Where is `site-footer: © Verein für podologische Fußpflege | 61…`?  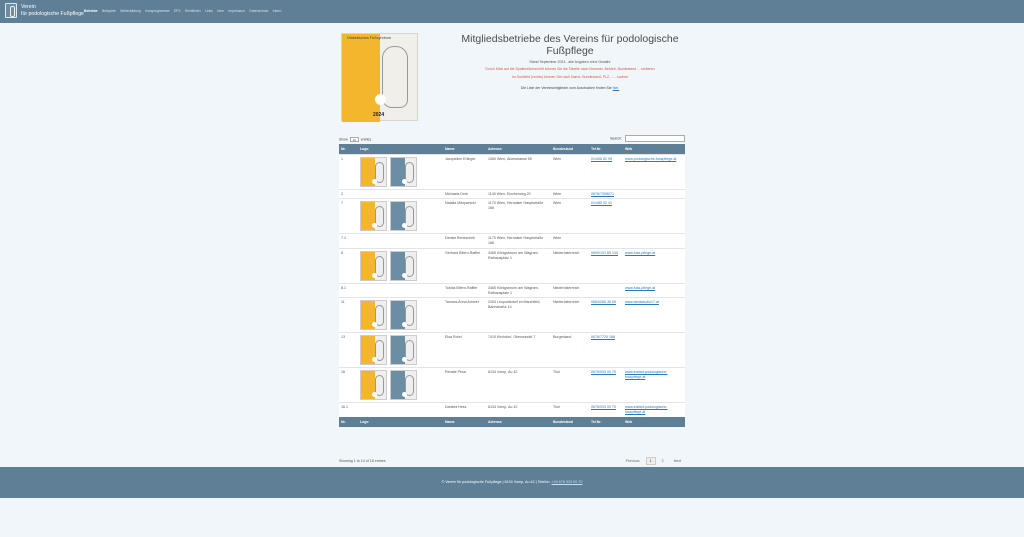 site-footer: © Verein für podologische Fußpflege | 61… is located at coordinates (512, 482).